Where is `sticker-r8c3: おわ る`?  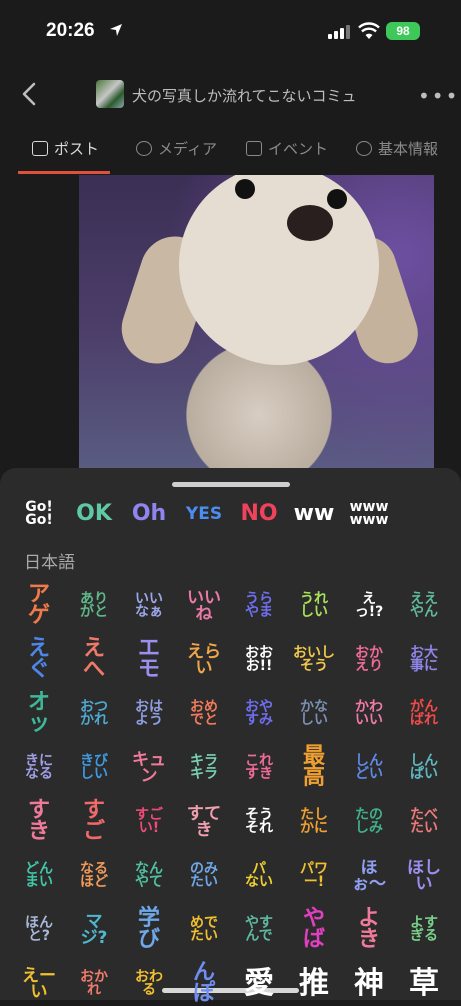 sticker-r8c3: おわ る is located at coordinates (149, 984).